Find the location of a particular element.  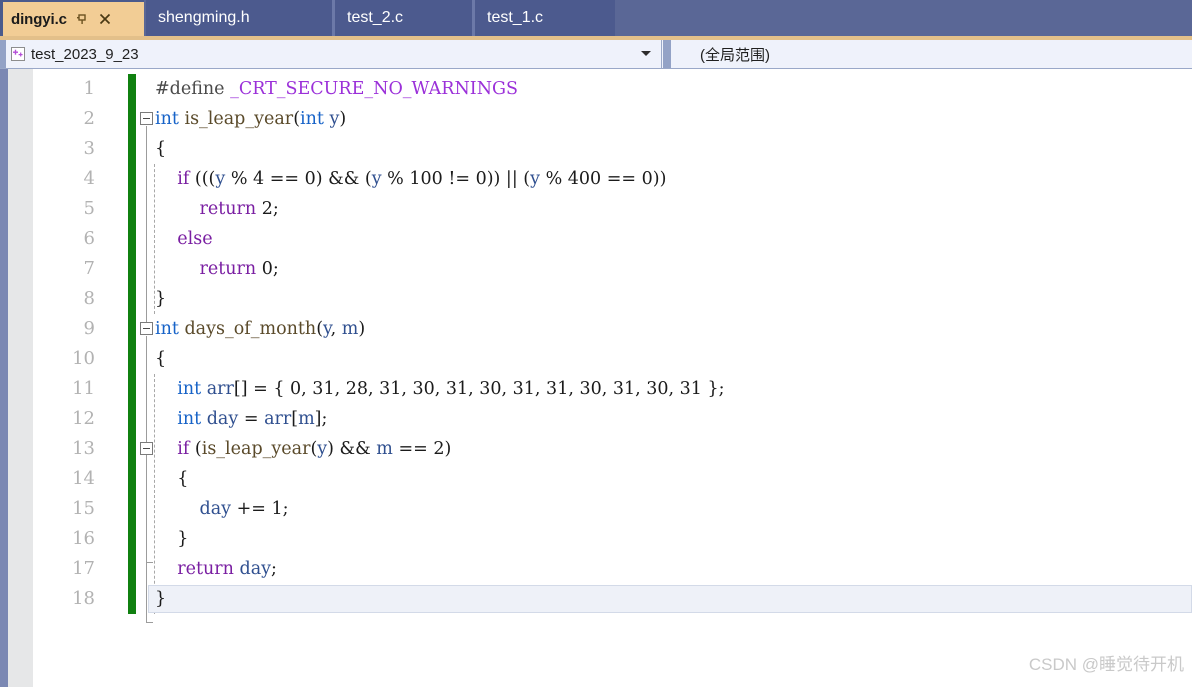

member-dropdown: (全局范围) is located at coordinates (934, 54).